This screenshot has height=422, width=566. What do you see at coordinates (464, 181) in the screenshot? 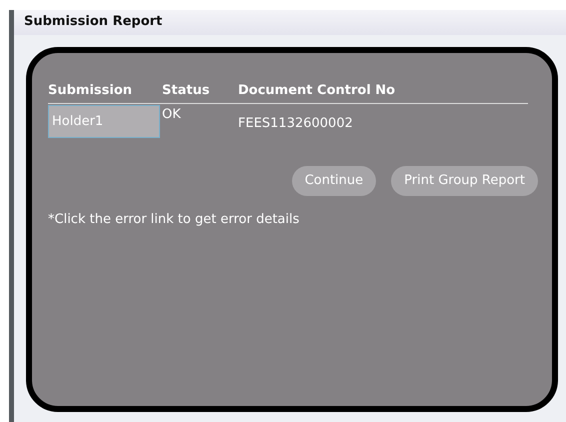
I see `print-report-button: Print Group Report` at bounding box center [464, 181].